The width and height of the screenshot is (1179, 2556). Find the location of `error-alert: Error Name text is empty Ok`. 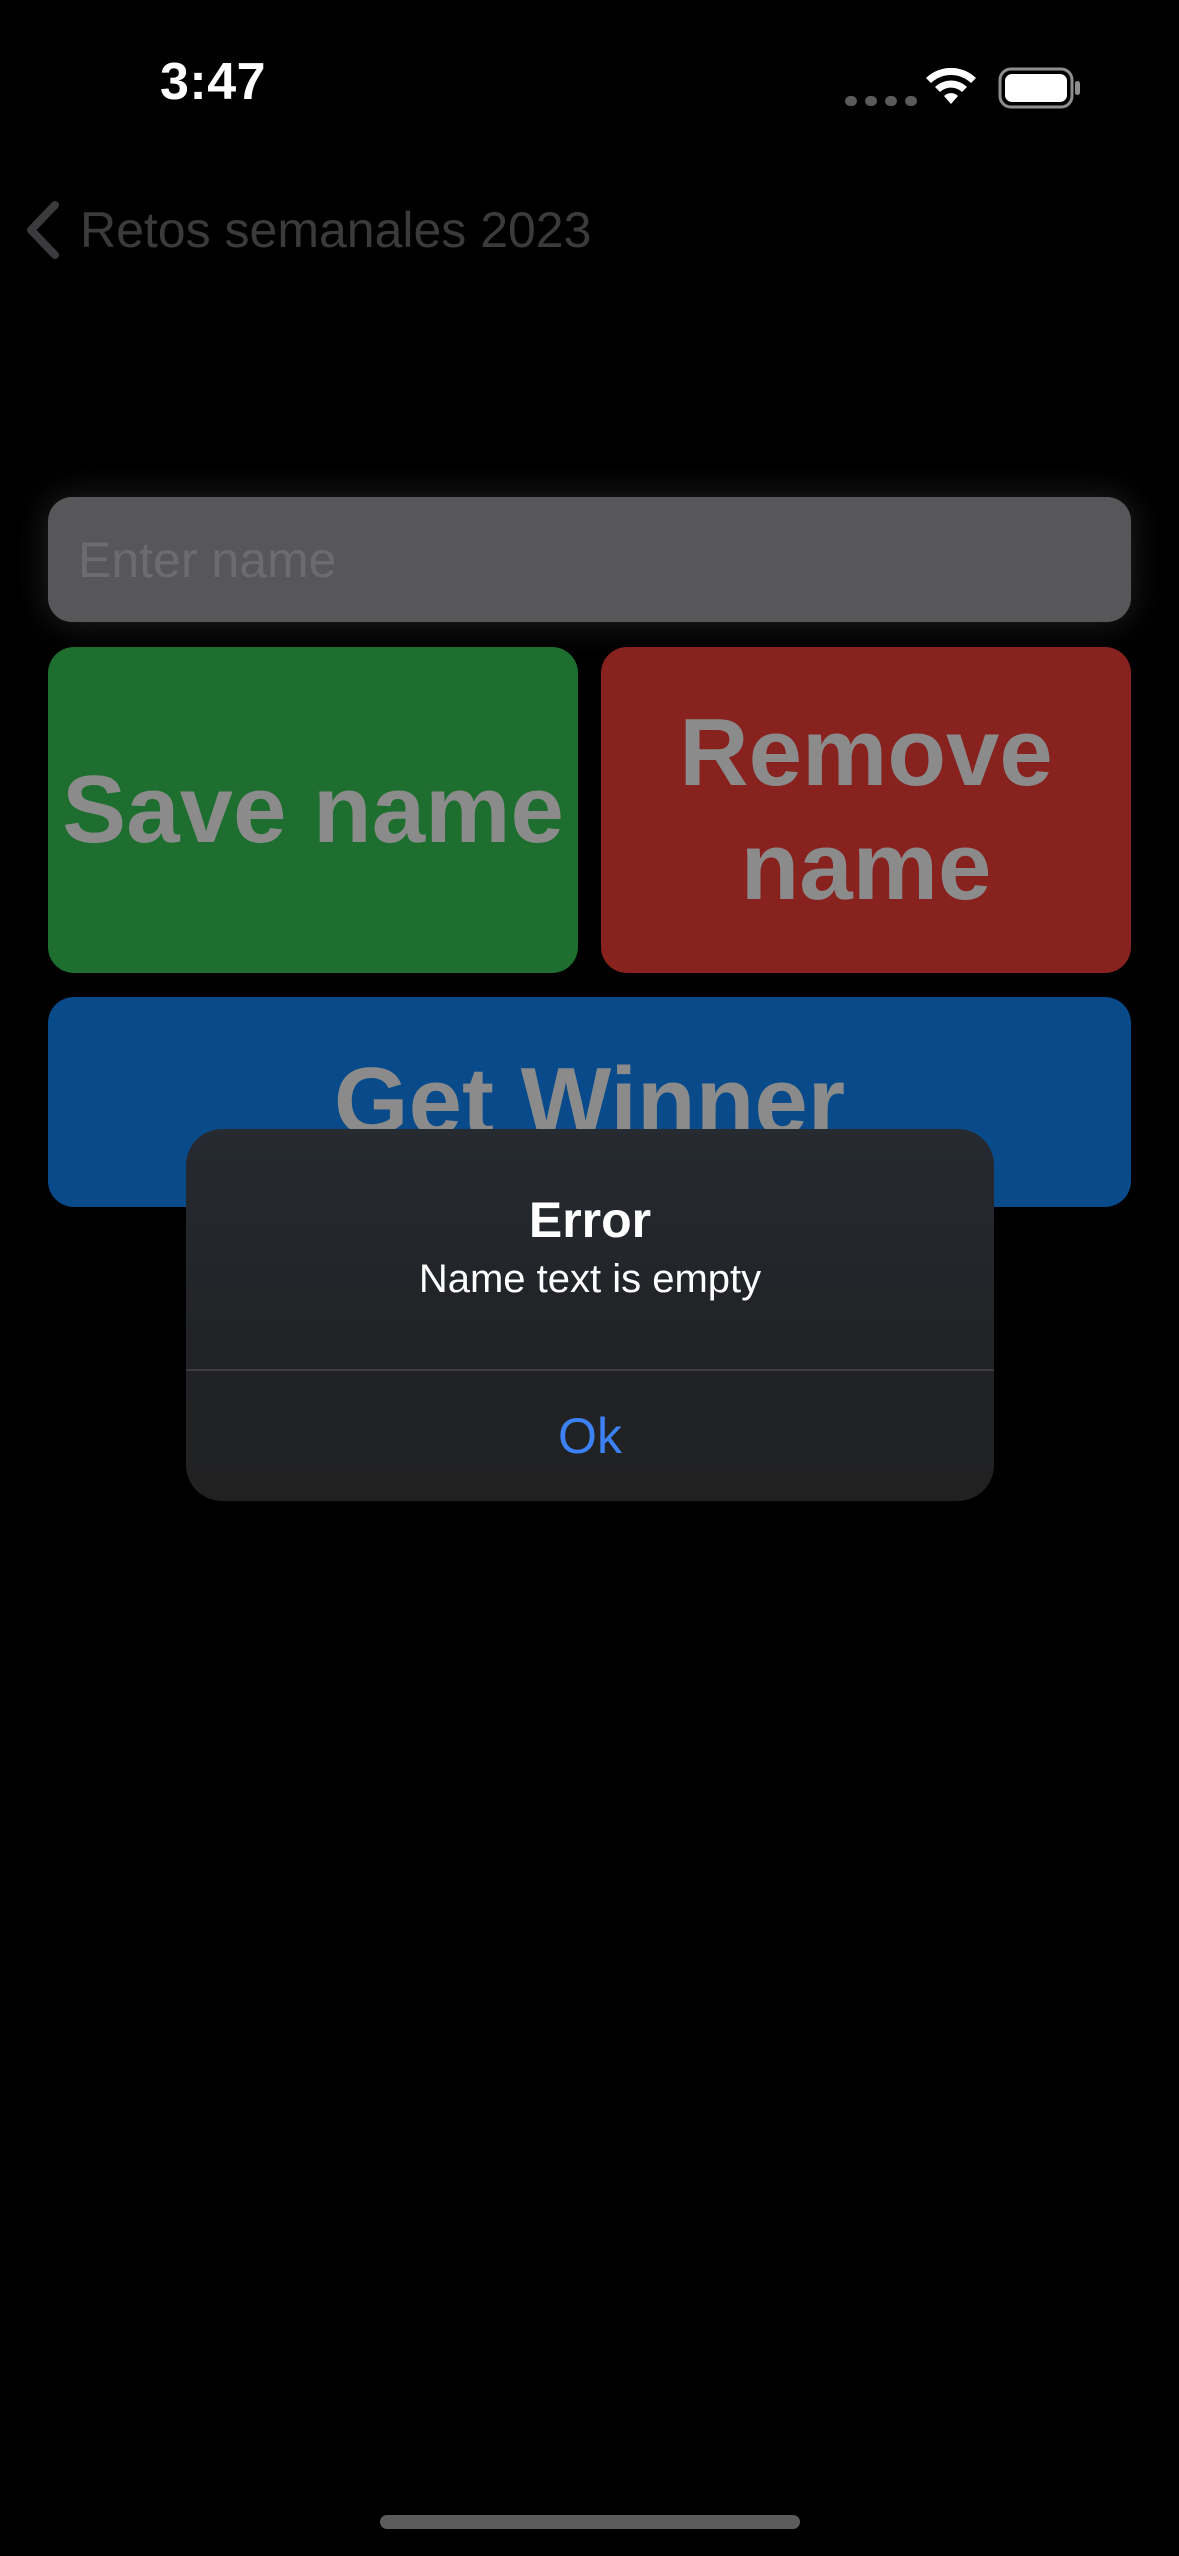

error-alert: Error Name text is empty Ok is located at coordinates (590, 1315).